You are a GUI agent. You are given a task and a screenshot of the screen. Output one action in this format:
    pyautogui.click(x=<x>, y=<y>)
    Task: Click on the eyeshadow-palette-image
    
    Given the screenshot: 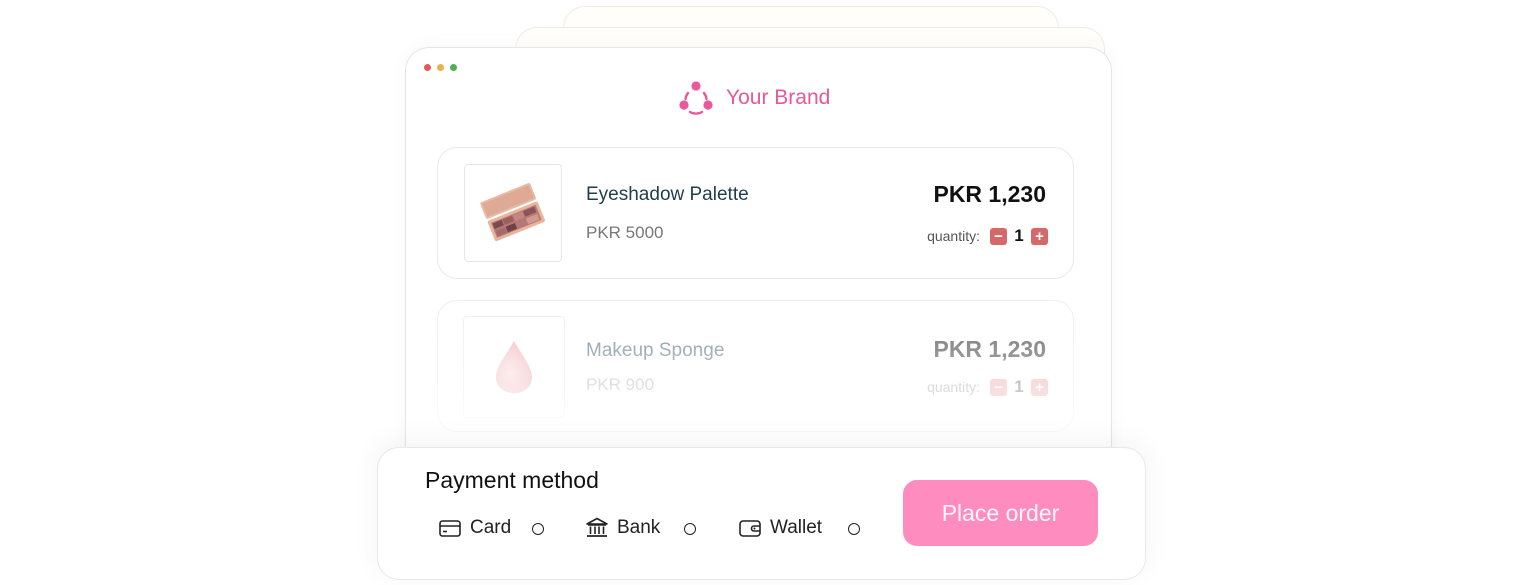 What is the action you would take?
    pyautogui.click(x=512, y=212)
    